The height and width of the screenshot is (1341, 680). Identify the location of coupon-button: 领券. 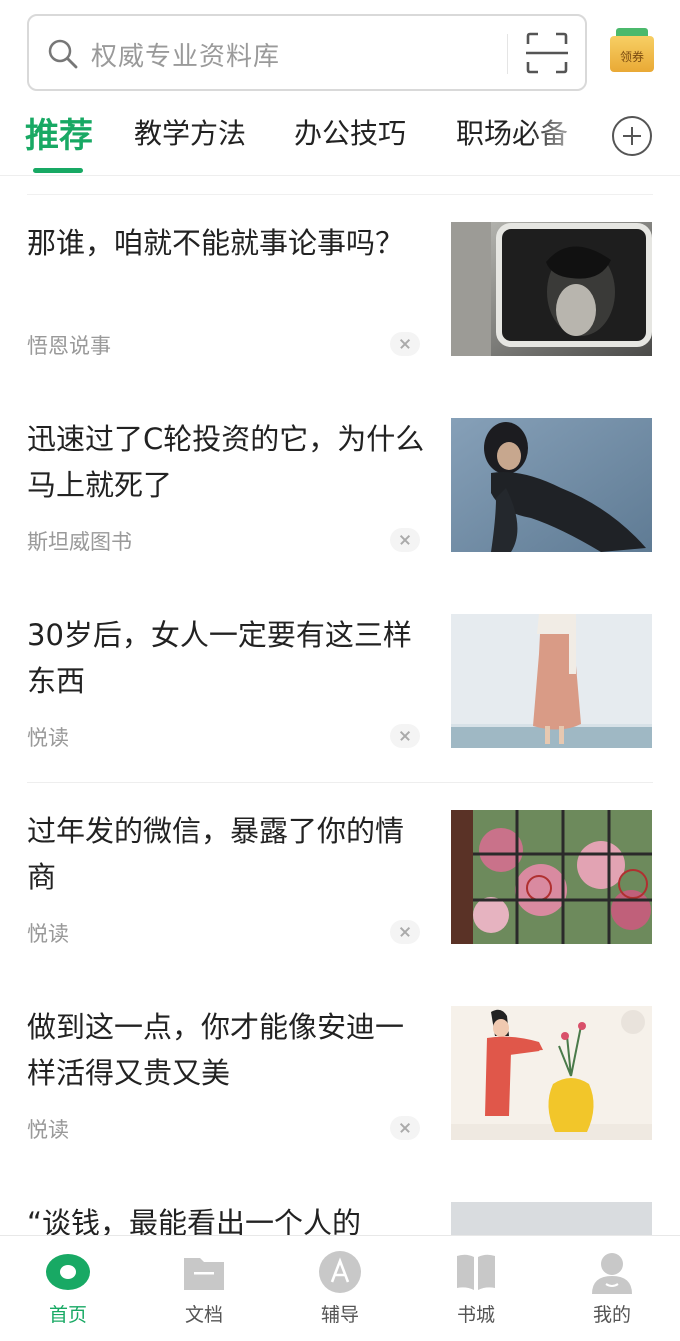
(632, 50).